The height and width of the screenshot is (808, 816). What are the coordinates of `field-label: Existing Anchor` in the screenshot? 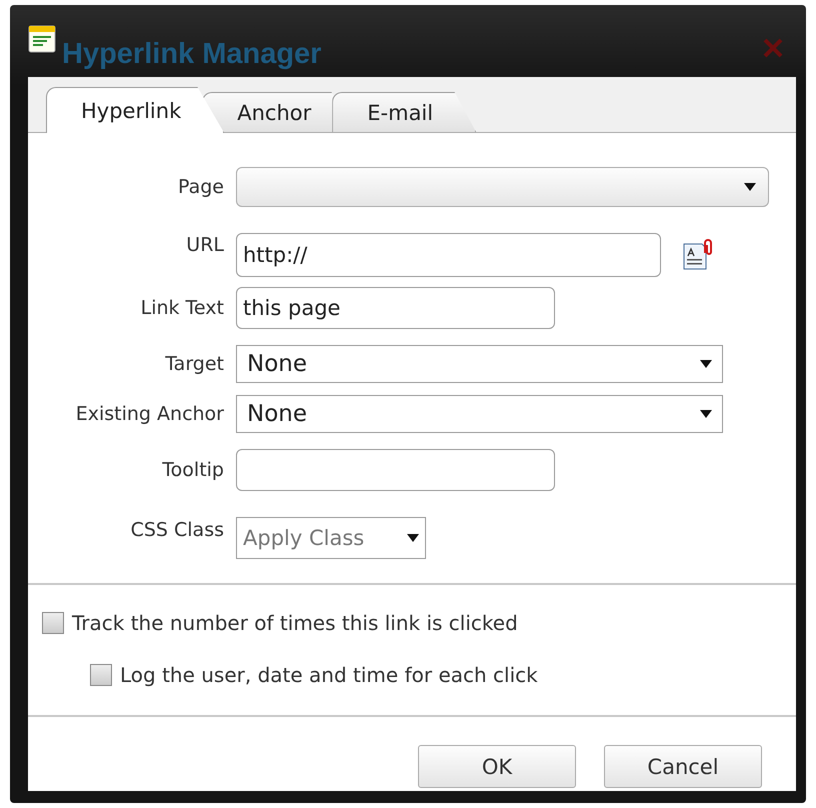 It's located at (149, 414).